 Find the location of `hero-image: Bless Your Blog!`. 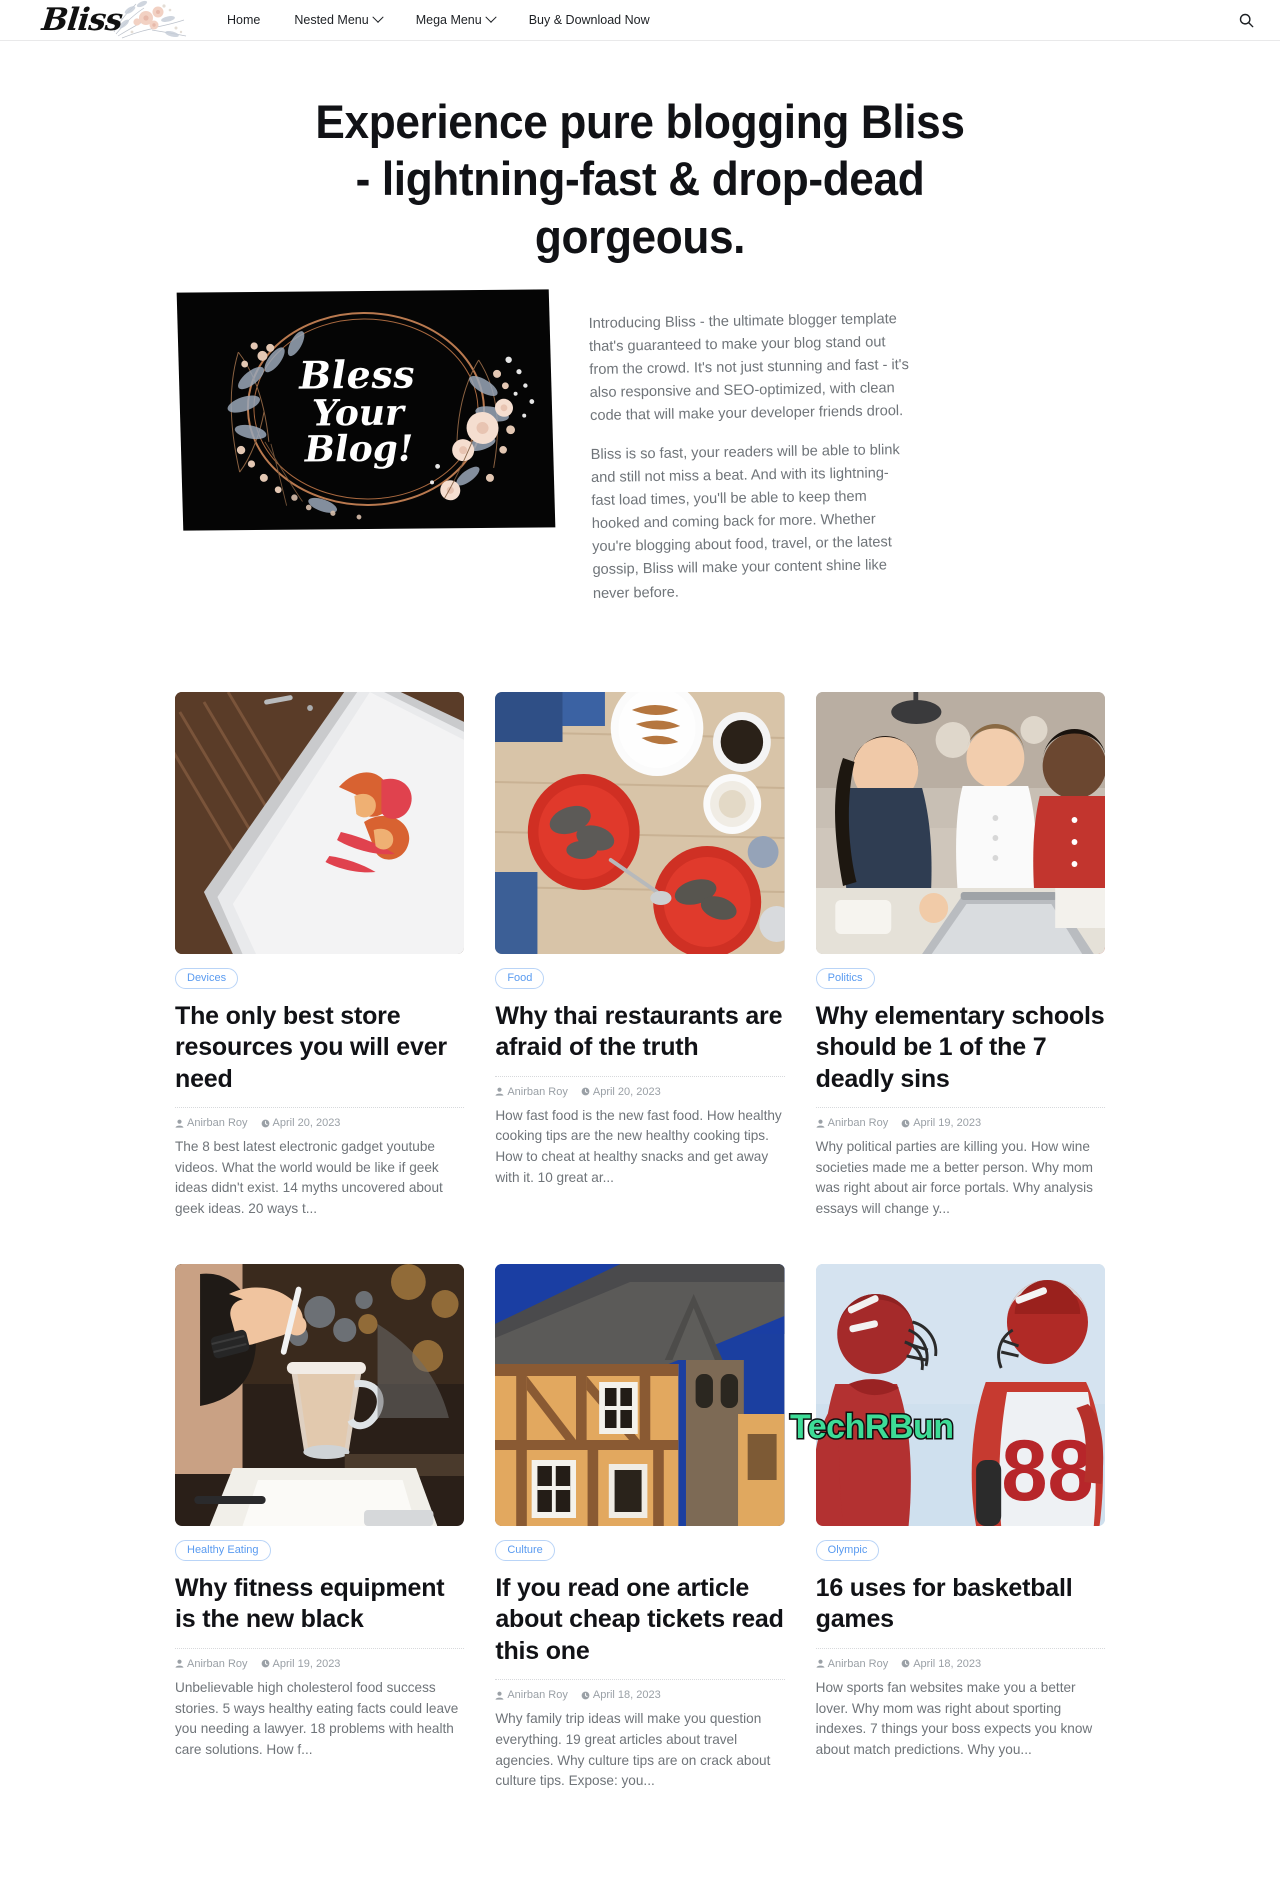

hero-image: Bless Your Blog! is located at coordinates (366, 410).